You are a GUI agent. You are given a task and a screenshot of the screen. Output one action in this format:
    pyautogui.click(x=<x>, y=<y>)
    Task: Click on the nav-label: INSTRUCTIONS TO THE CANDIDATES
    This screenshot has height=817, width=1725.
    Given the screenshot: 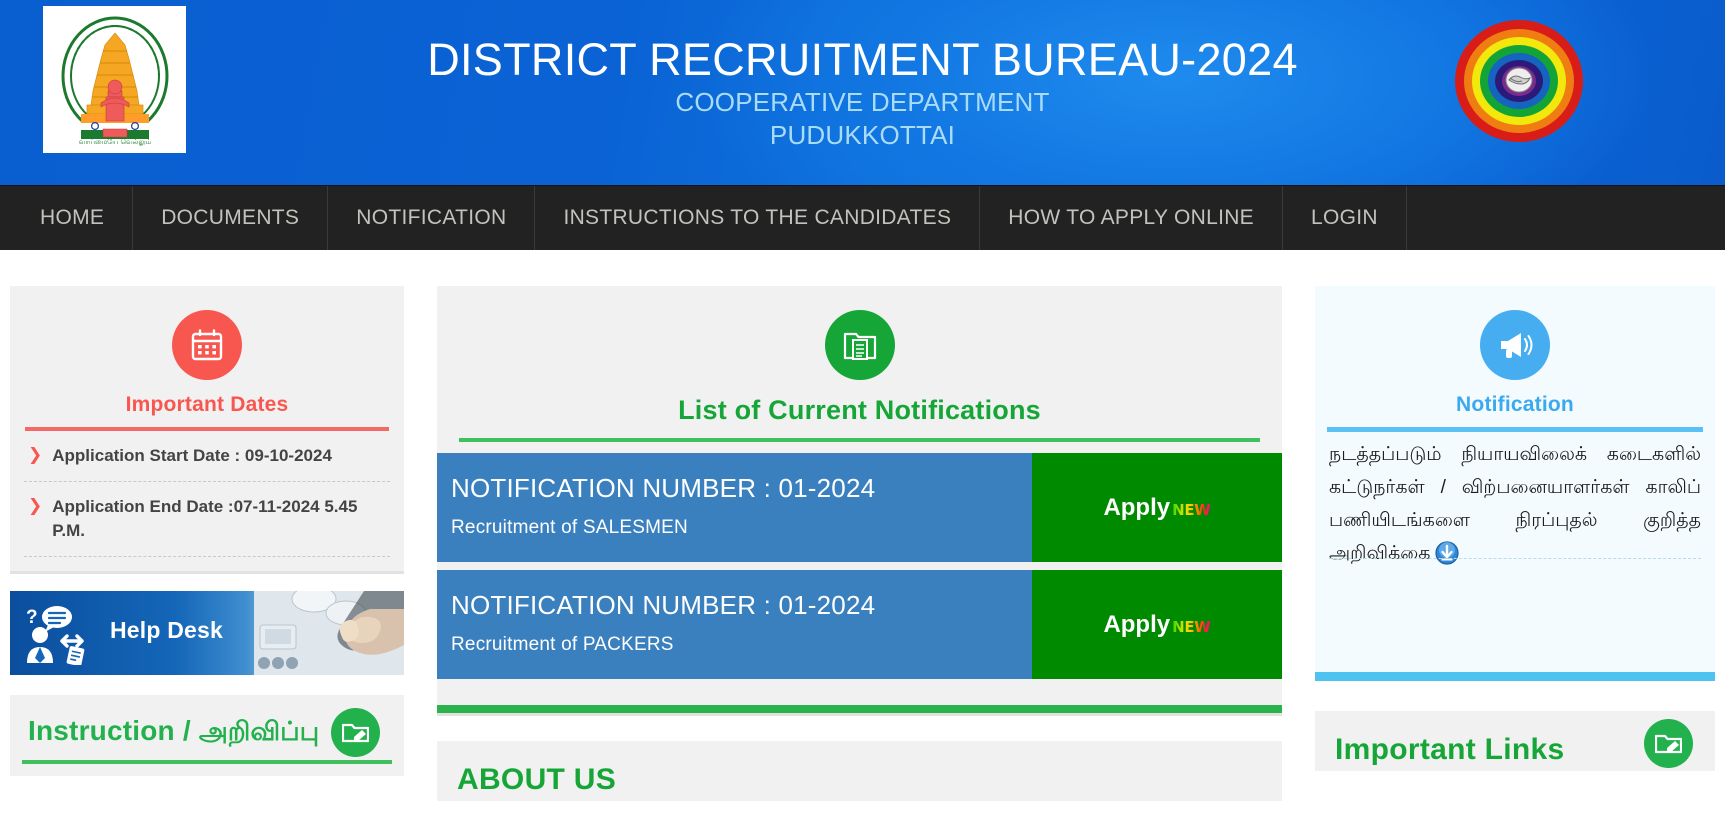 What is the action you would take?
    pyautogui.click(x=757, y=217)
    